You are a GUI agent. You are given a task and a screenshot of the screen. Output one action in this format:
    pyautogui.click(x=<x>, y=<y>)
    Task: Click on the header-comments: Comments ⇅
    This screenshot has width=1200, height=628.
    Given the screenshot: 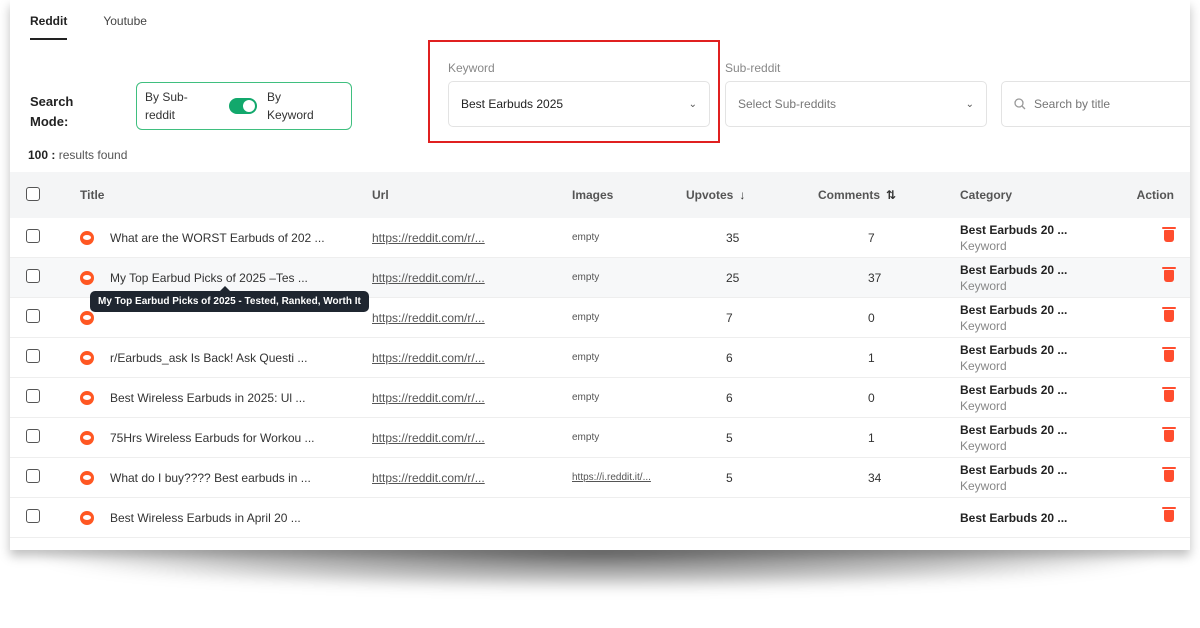 What is the action you would take?
    pyautogui.click(x=885, y=195)
    